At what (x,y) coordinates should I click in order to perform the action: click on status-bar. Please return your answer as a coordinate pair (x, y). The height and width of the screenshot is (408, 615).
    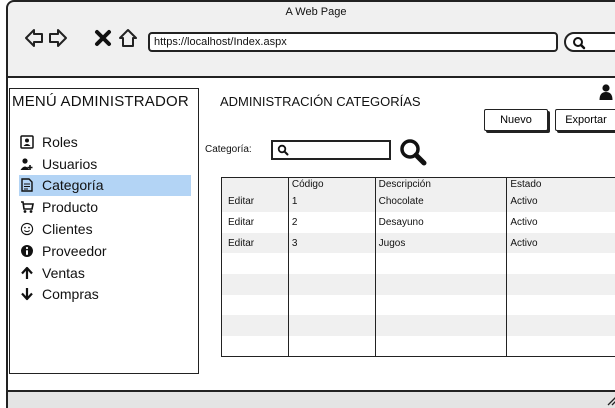
    Looking at the image, I should click on (311, 400).